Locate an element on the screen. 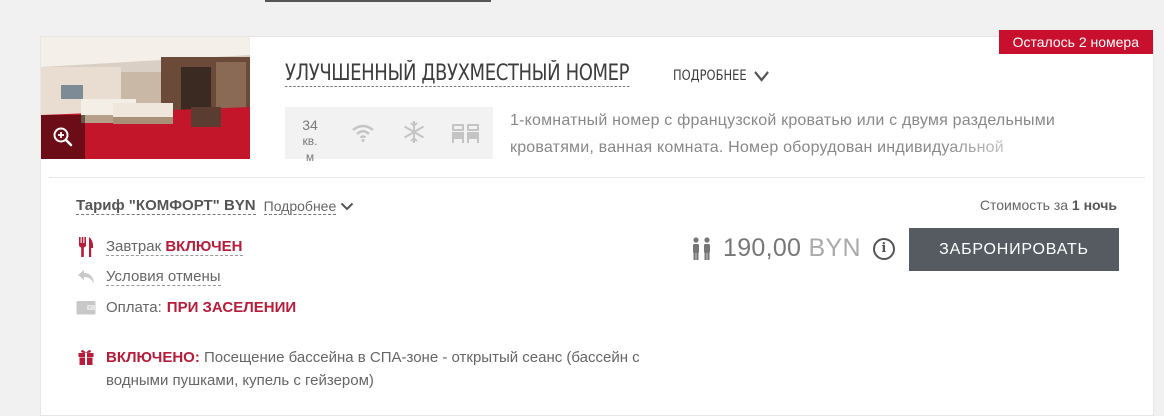  room-area-unit: кв. м is located at coordinates (310, 149).